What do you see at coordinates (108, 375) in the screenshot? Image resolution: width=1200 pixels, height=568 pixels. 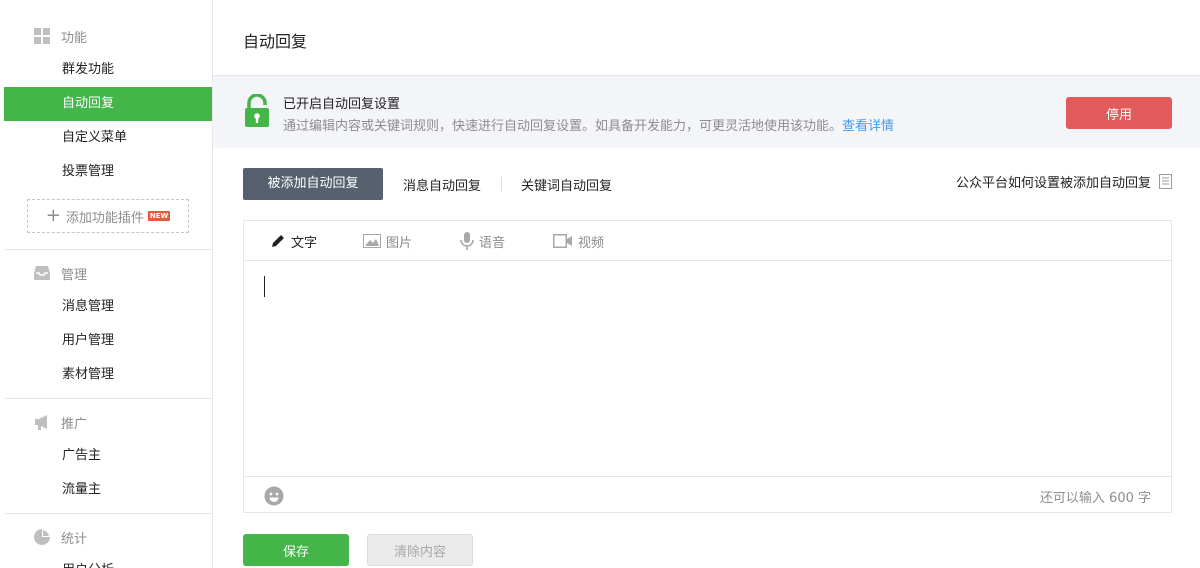 I see `sidebar-item-material-management: 素材管理` at bounding box center [108, 375].